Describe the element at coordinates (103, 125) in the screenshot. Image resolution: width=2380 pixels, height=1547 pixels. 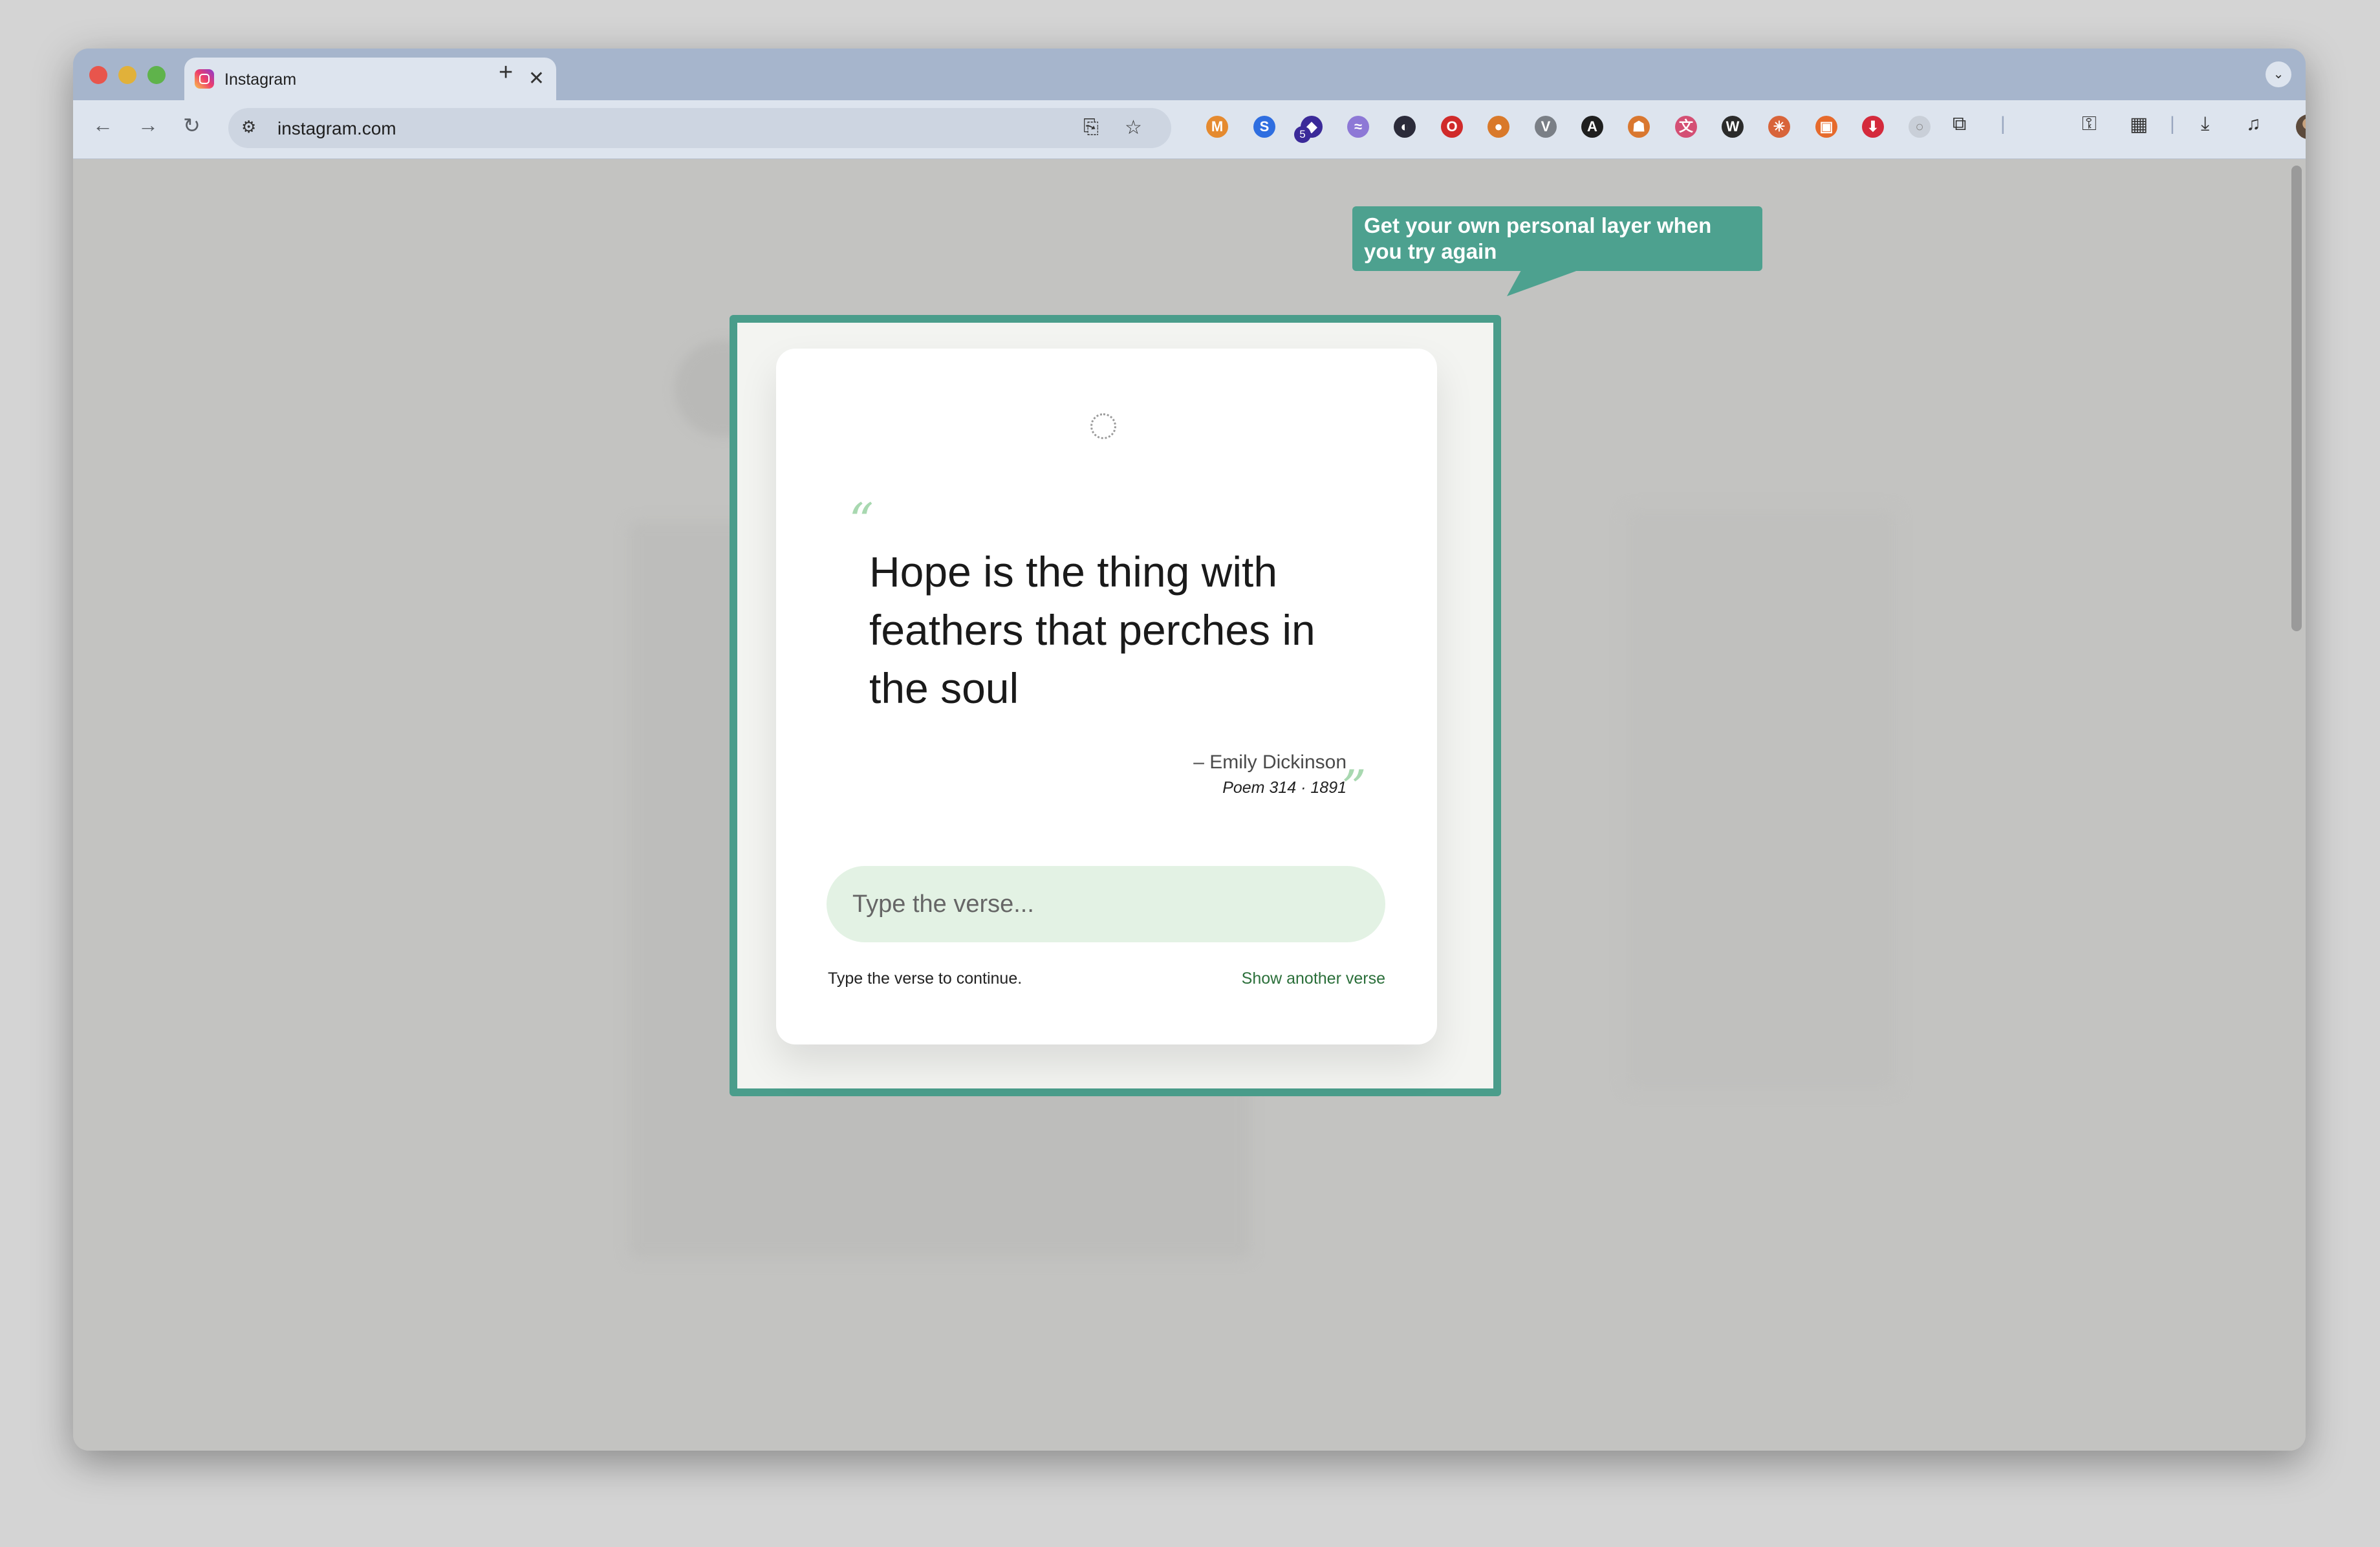
I see `back-icon: ←` at that location.